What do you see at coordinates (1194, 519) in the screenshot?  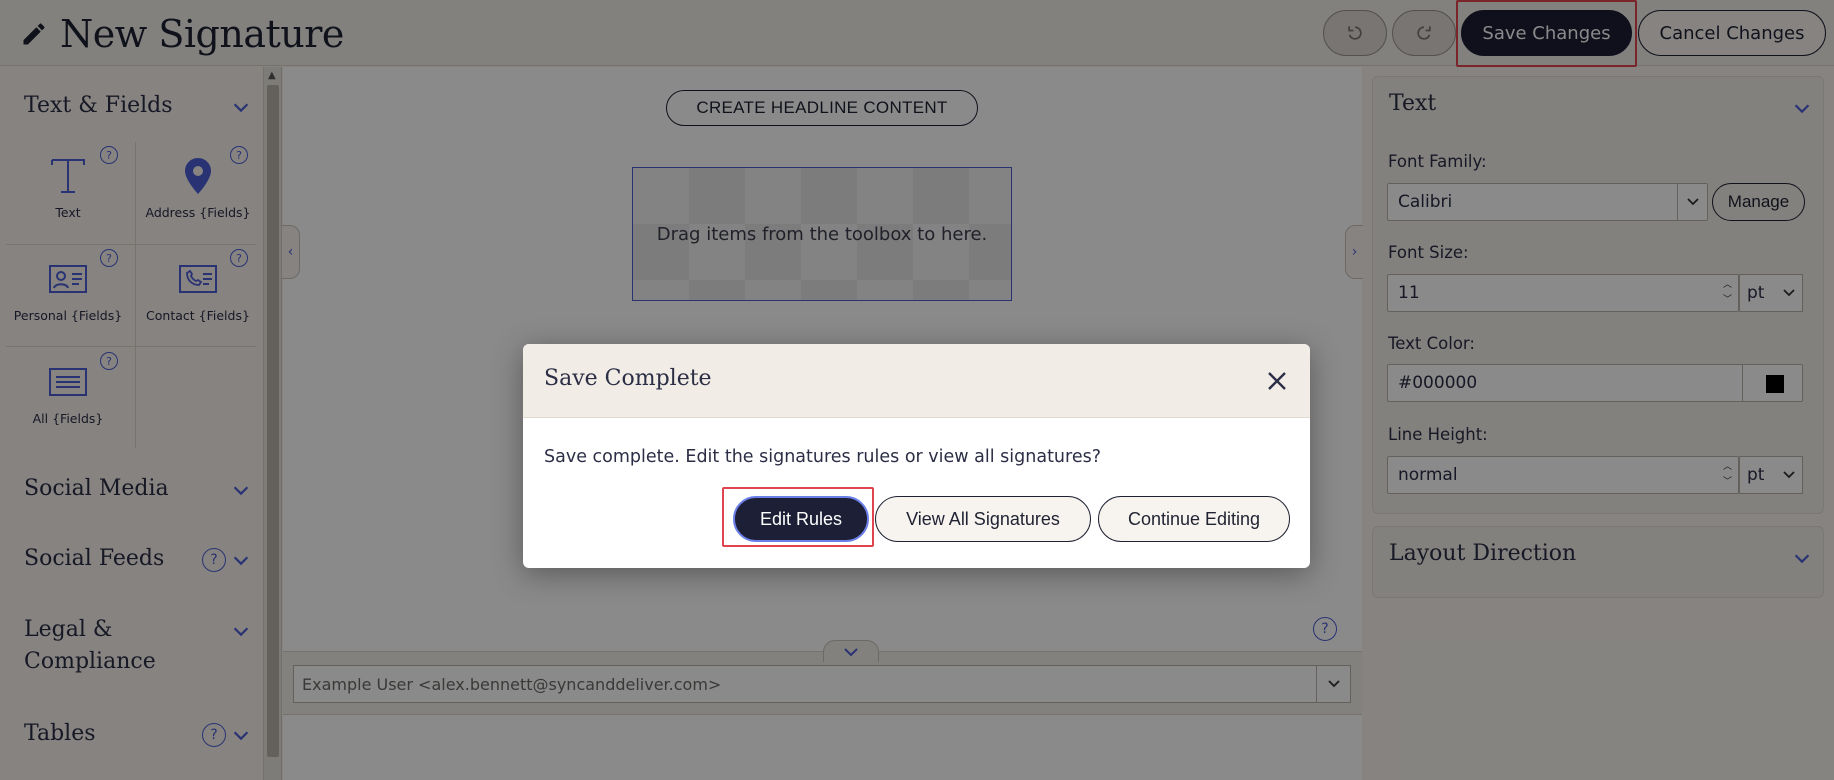 I see `continue-editing-button: Continue Editing` at bounding box center [1194, 519].